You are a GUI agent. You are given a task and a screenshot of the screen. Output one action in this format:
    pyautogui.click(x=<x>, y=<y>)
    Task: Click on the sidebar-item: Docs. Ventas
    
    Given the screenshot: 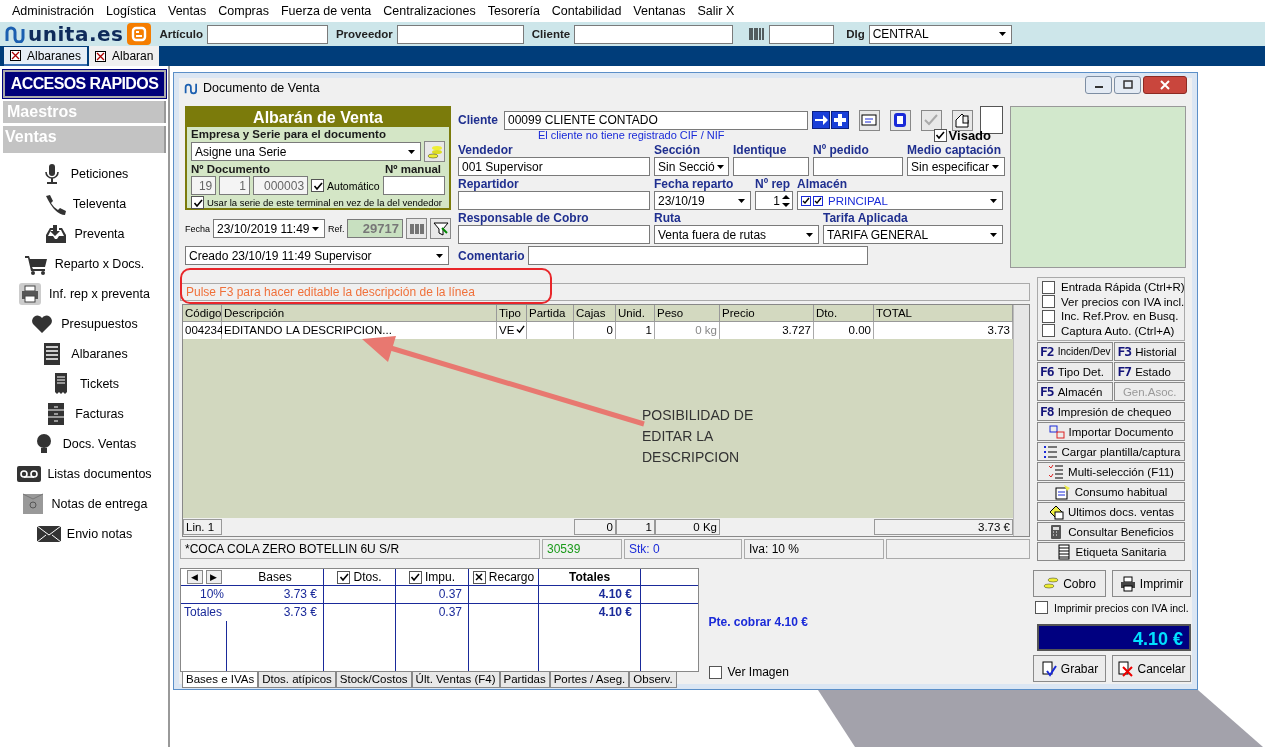 What is the action you would take?
    pyautogui.click(x=99, y=444)
    